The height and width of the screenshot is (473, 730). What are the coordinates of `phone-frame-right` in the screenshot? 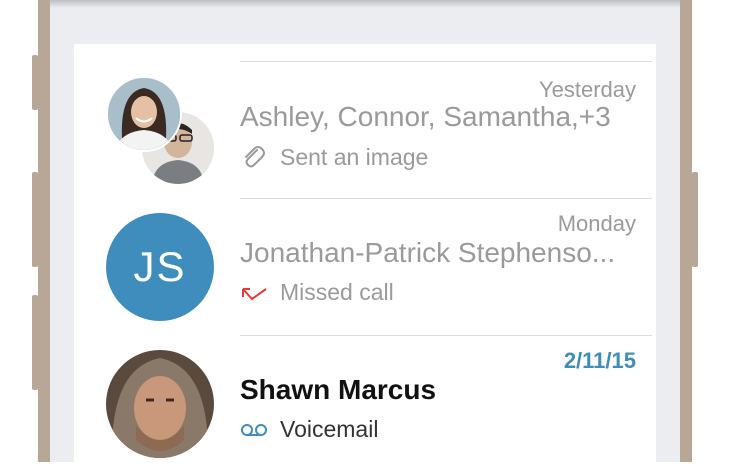 It's located at (686, 231).